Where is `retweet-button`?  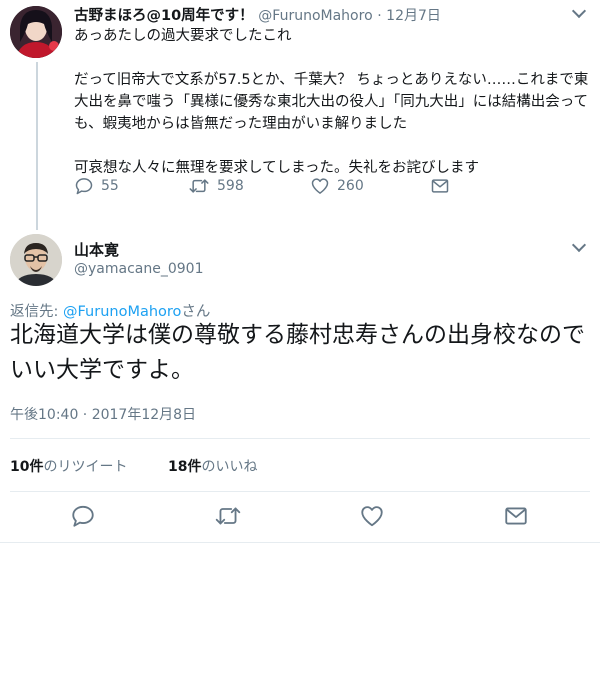 retweet-button is located at coordinates (228, 518).